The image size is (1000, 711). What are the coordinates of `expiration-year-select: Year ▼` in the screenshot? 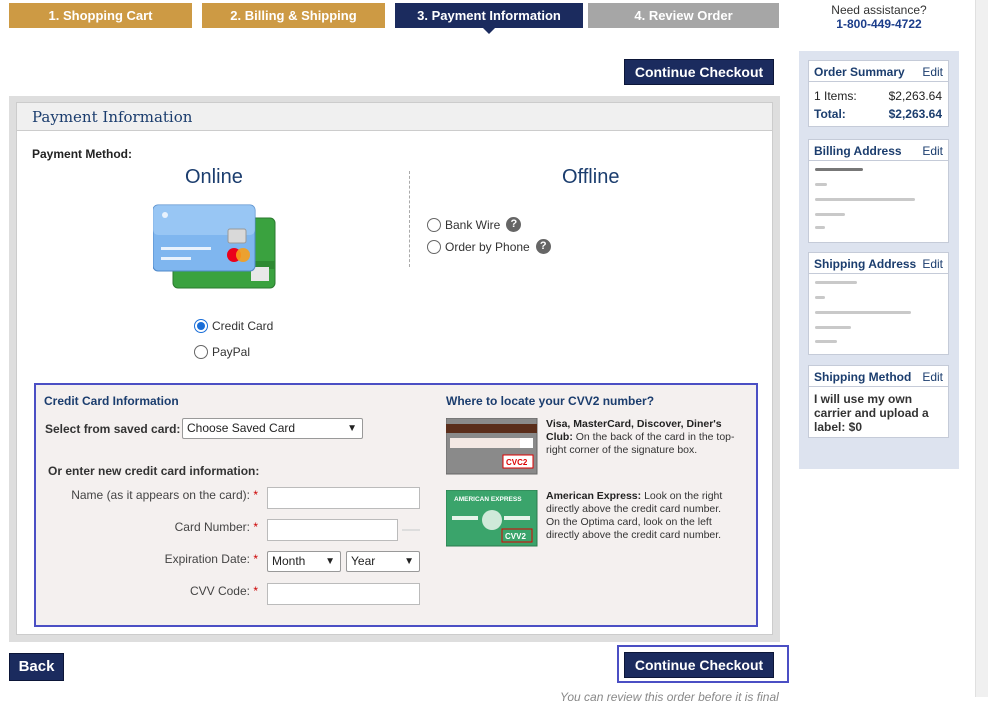 It's located at (383, 561).